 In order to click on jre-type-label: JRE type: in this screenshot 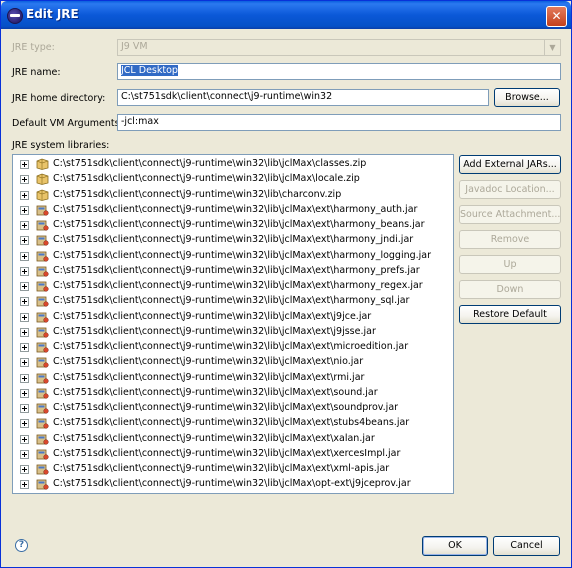, I will do `click(33, 47)`.